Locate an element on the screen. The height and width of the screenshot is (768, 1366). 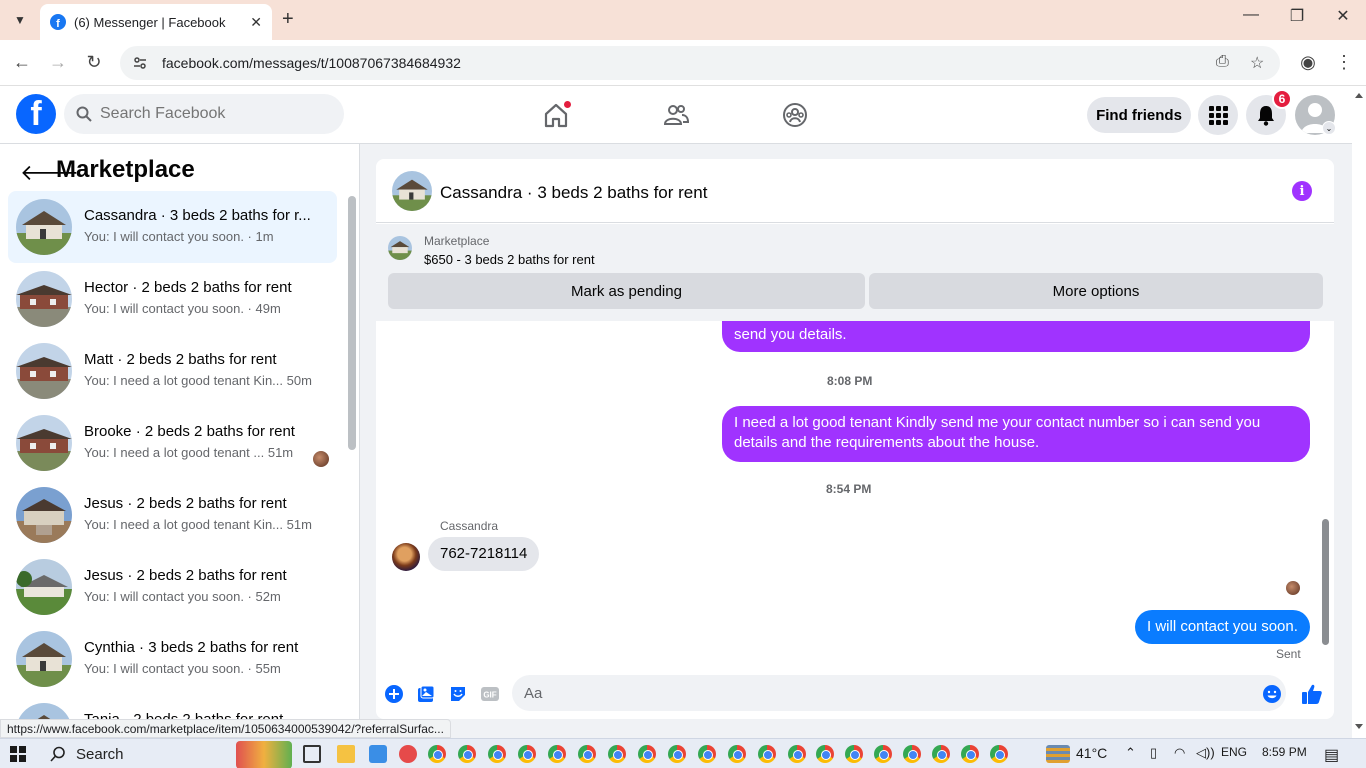
sent-status: Sent is located at coordinates (1288, 654).